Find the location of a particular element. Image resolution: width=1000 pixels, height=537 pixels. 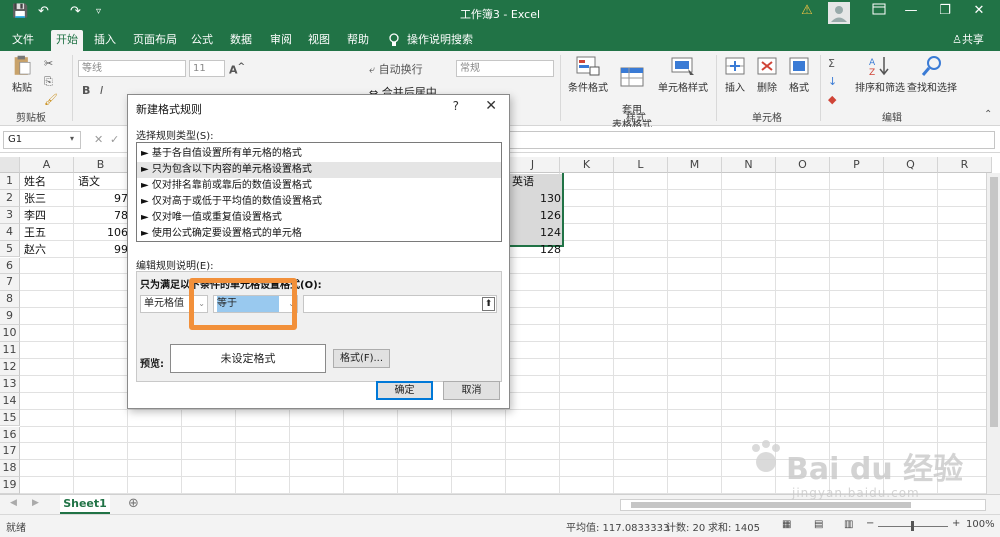

cell-j5: 128 is located at coordinates (535, 250).